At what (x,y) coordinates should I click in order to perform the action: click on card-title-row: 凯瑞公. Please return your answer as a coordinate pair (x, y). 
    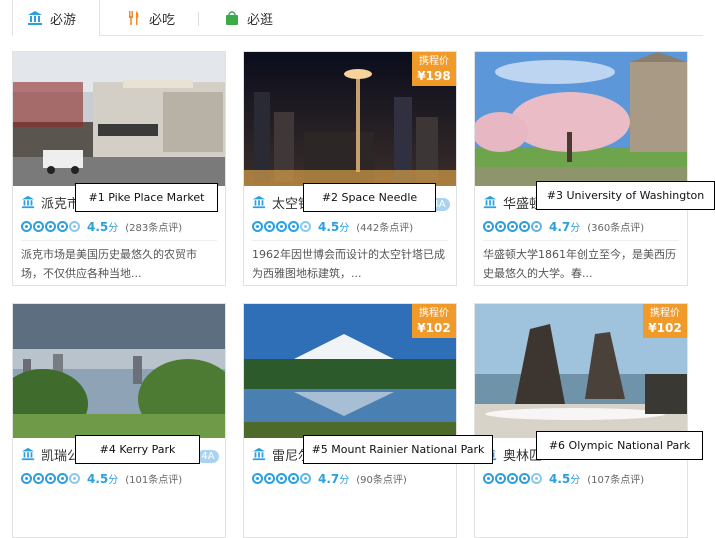
    Looking at the image, I should click on (50, 454).